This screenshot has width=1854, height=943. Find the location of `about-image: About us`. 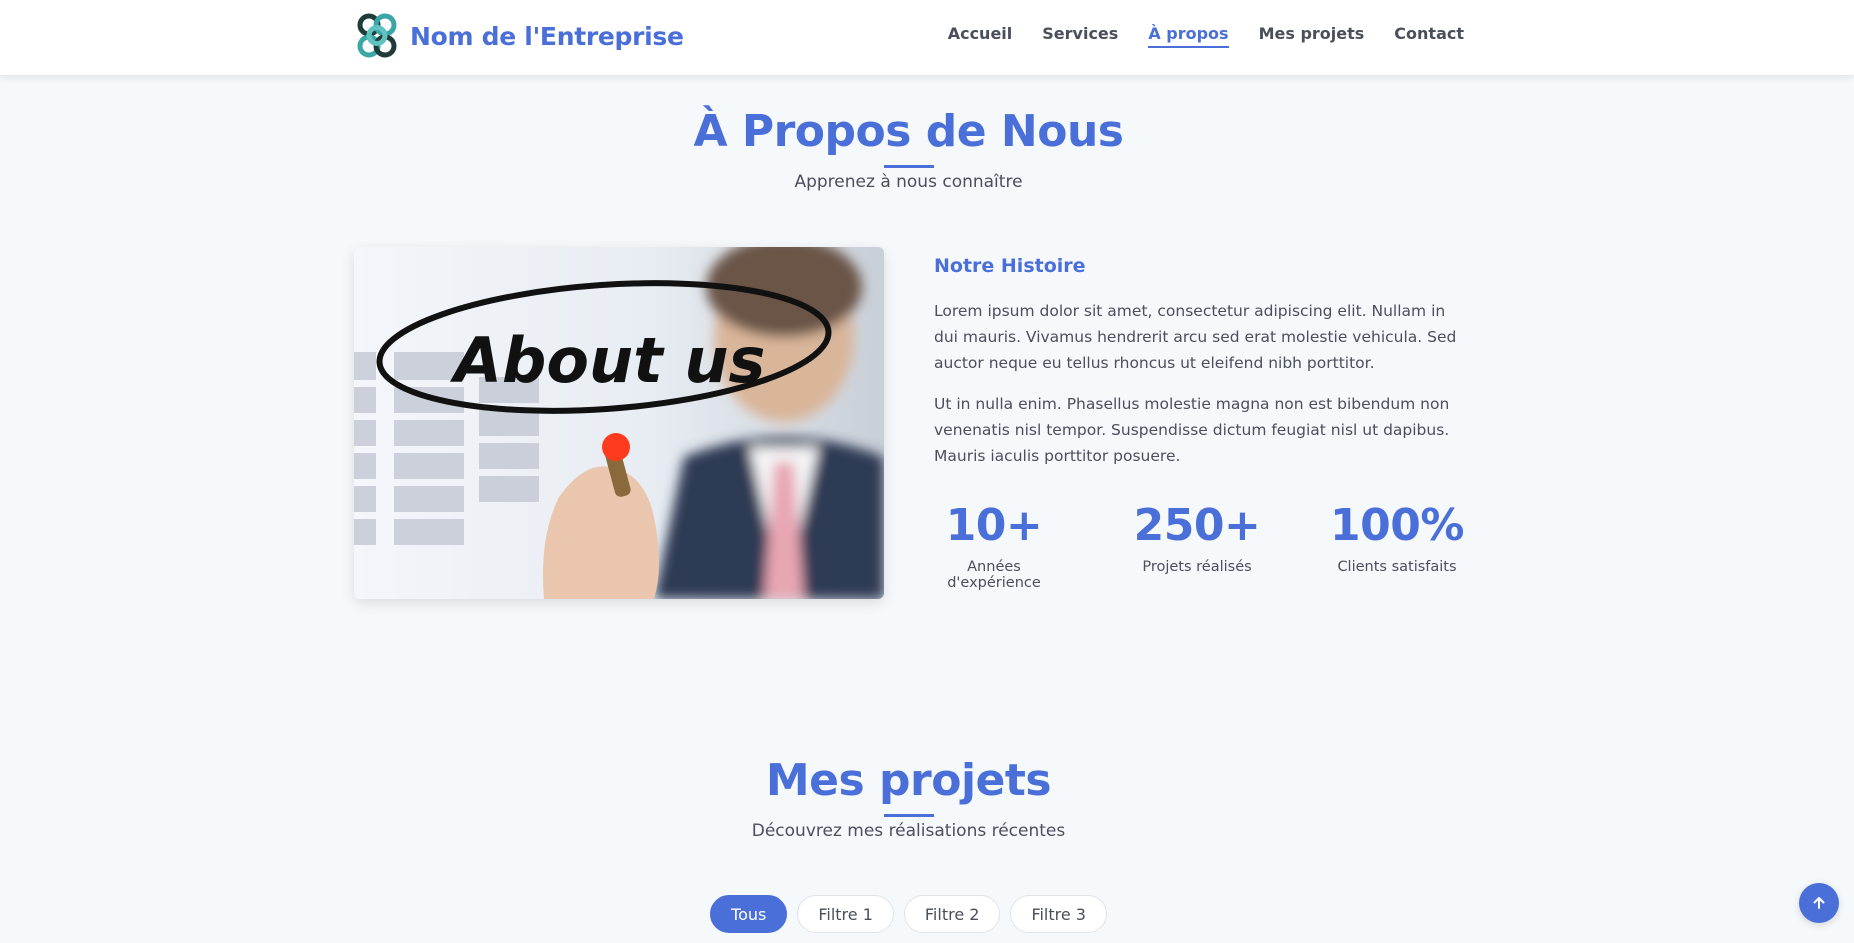

about-image: About us is located at coordinates (619, 423).